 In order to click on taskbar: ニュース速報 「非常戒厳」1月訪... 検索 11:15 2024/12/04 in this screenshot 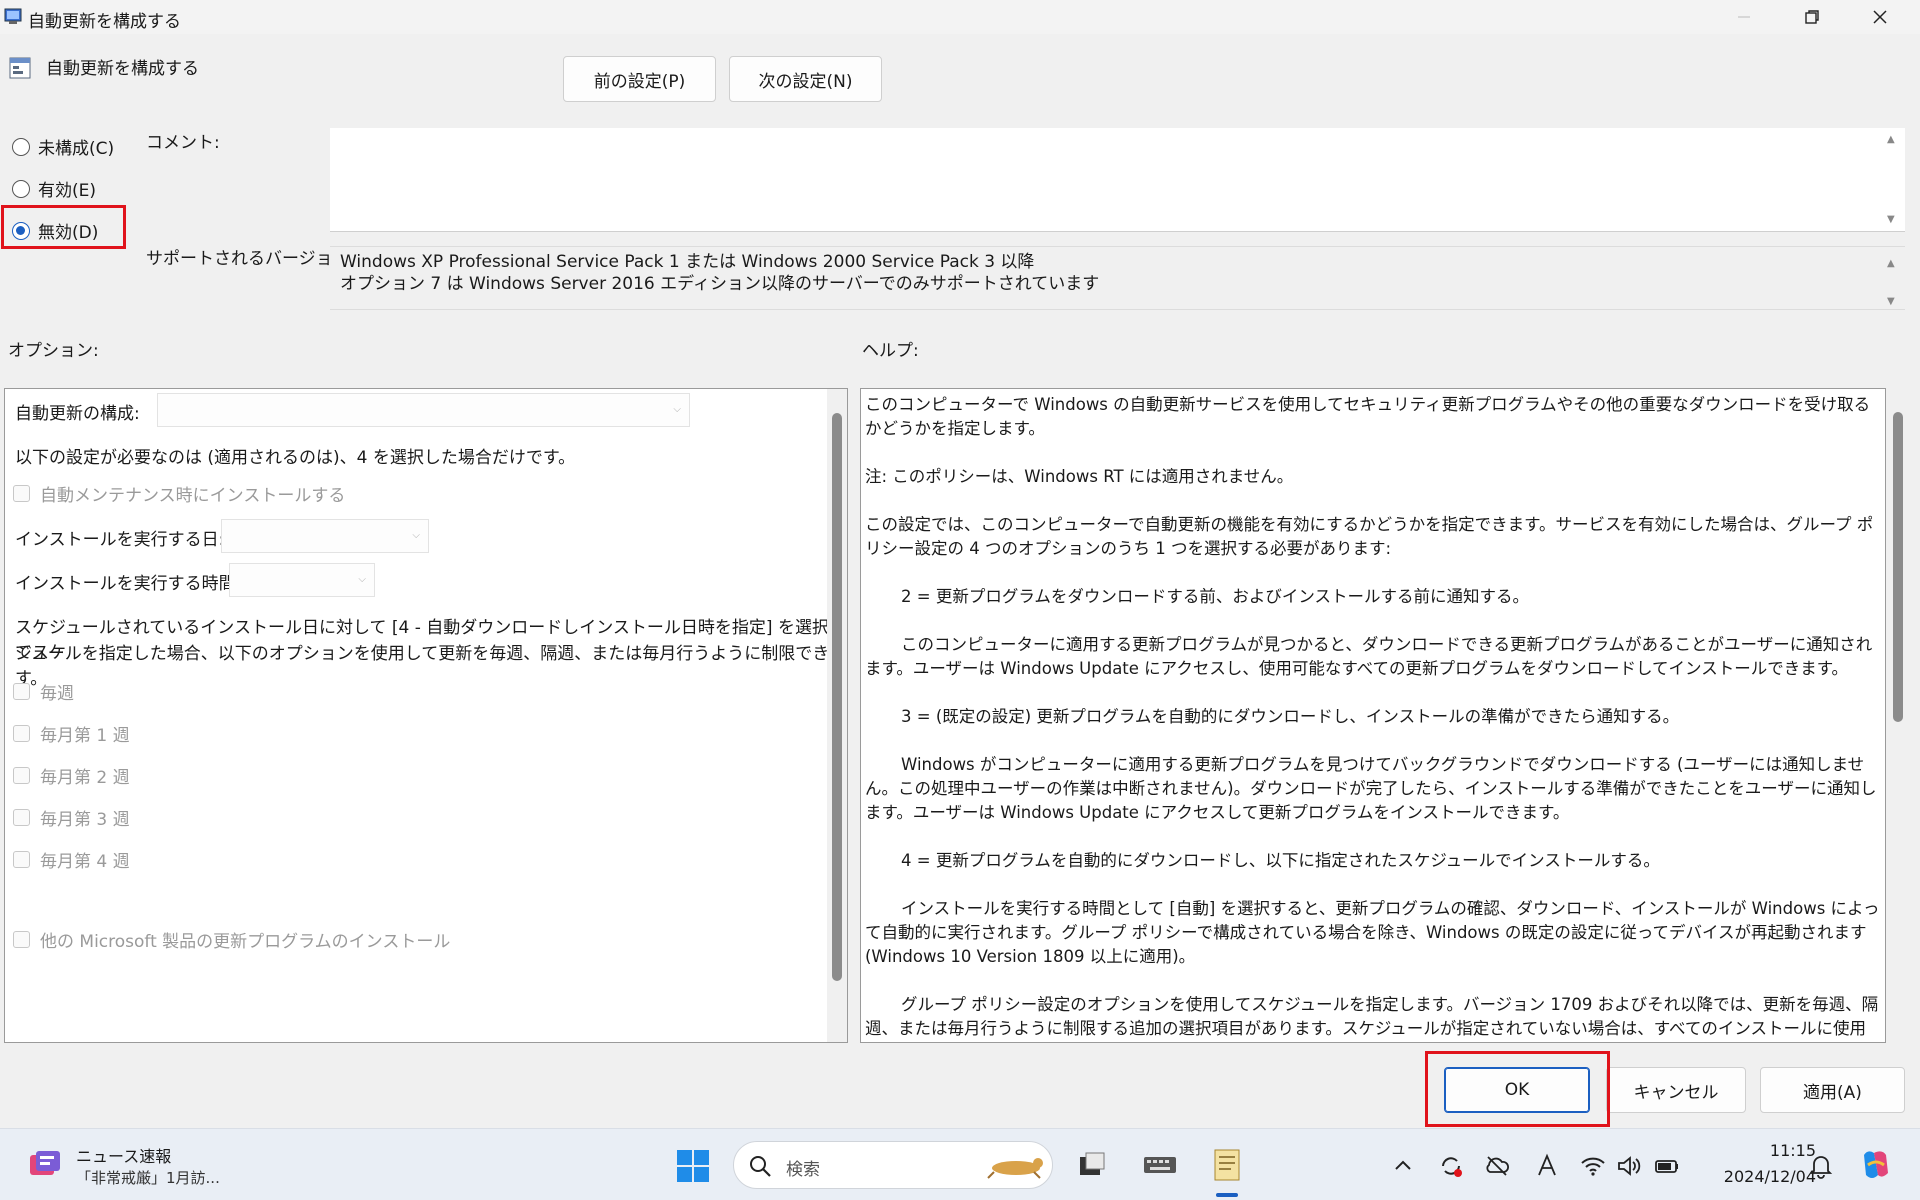, I will do `click(960, 1164)`.